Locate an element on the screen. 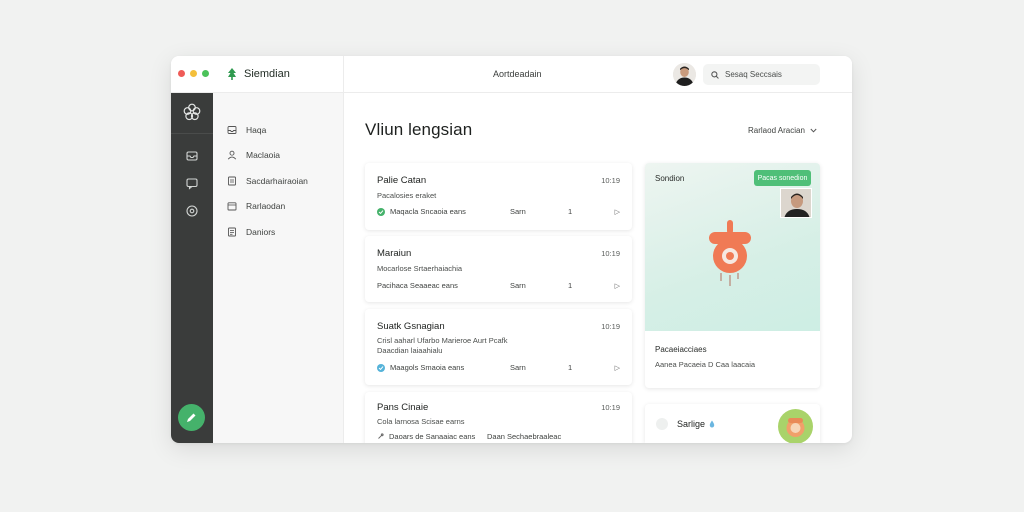 Image resolution: width=1024 pixels, height=512 pixels. app-brand: Siemdian is located at coordinates (258, 74).